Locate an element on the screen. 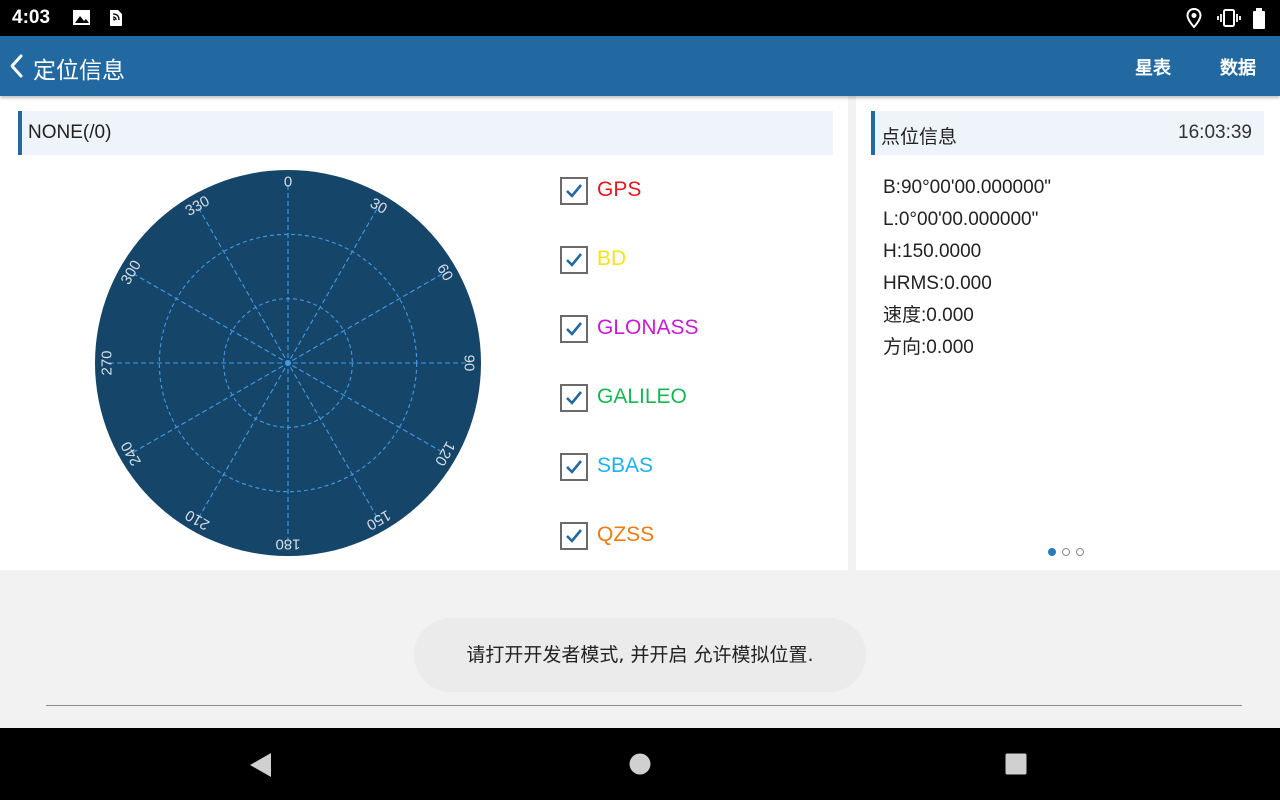 The height and width of the screenshot is (800, 1280). status-time: 4:03 is located at coordinates (31, 17).